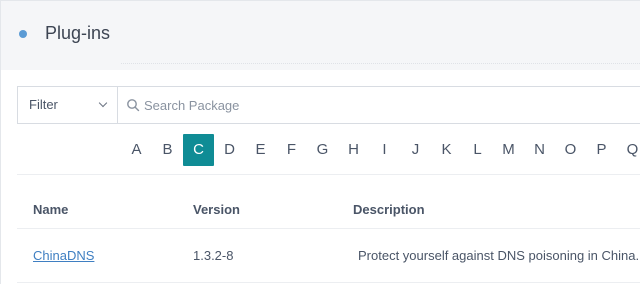 This screenshot has width=640, height=284. Describe the element at coordinates (508, 150) in the screenshot. I see `letter-filter-m: M` at that location.